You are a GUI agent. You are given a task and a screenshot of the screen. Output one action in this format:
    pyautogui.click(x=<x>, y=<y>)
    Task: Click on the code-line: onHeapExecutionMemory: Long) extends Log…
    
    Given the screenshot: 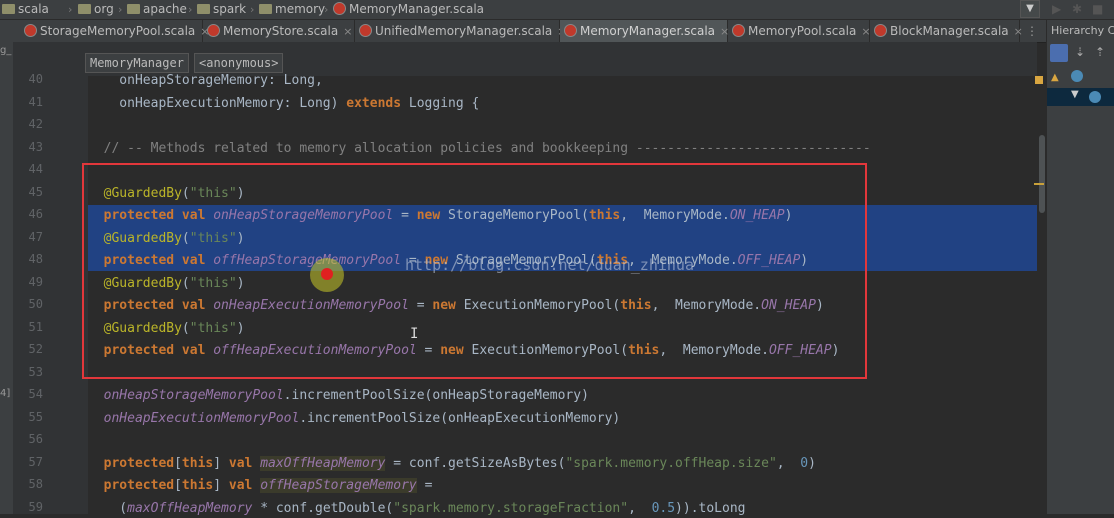 What is the action you would take?
    pyautogui.click(x=283, y=104)
    